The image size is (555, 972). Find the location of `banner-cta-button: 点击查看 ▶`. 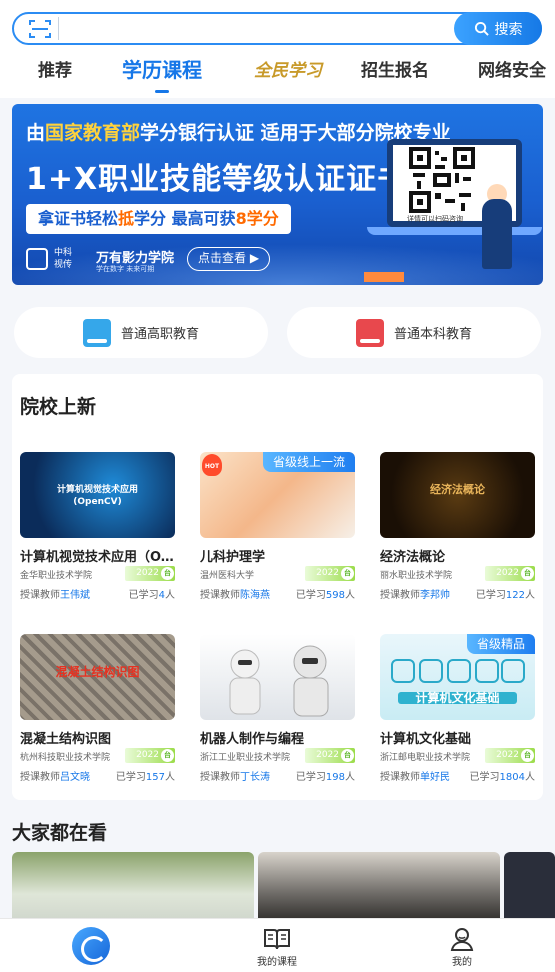

banner-cta-button: 点击查看 ▶ is located at coordinates (229, 259).